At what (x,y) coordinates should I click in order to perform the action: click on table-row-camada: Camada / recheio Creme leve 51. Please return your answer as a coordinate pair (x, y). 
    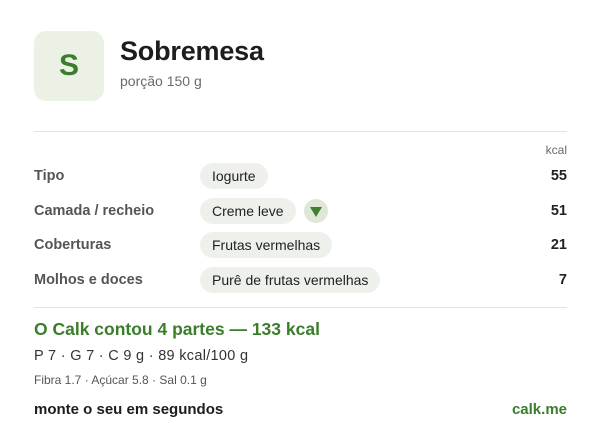
    Looking at the image, I should click on (300, 211).